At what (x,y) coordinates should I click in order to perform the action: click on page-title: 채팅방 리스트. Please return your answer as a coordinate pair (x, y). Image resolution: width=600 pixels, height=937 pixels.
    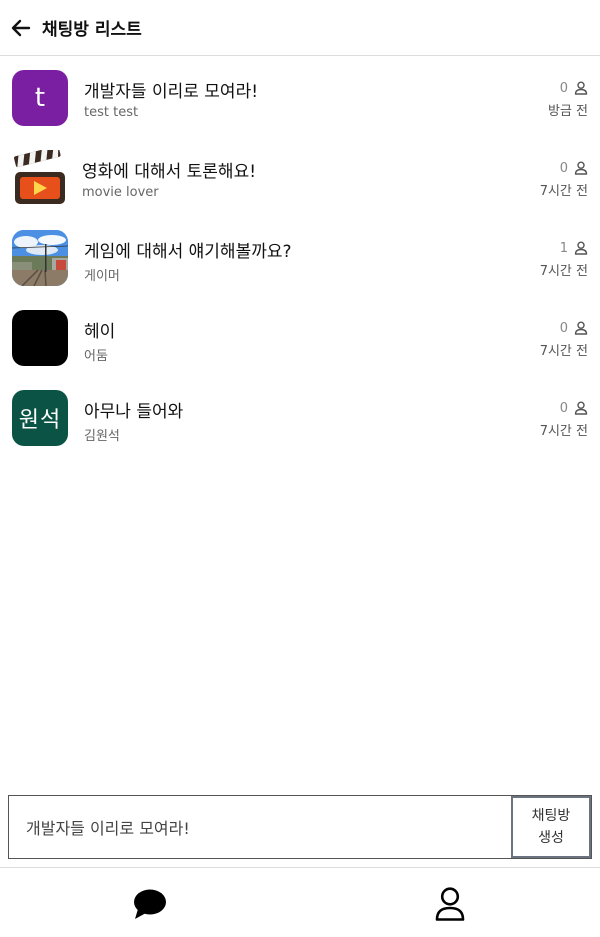
    Looking at the image, I should click on (92, 30).